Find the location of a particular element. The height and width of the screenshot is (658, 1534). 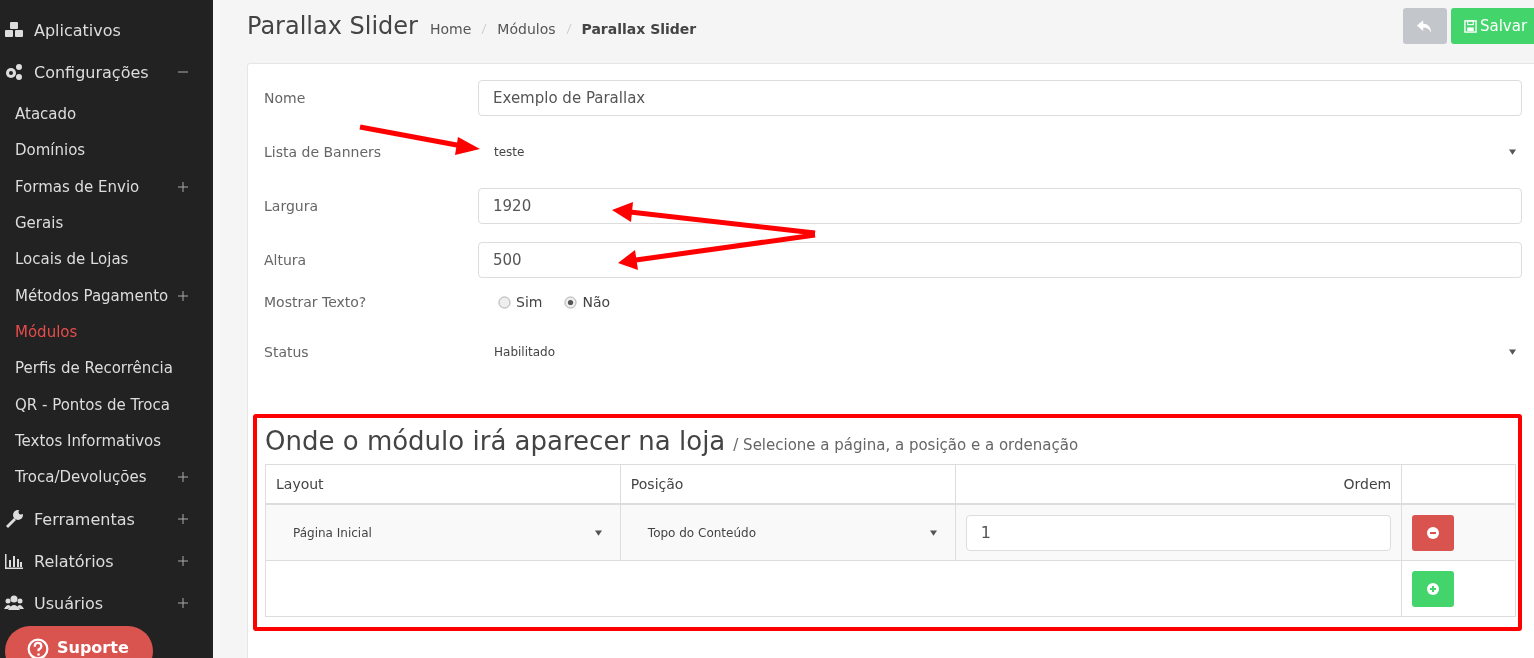

plus-circle-icon is located at coordinates (1433, 588).